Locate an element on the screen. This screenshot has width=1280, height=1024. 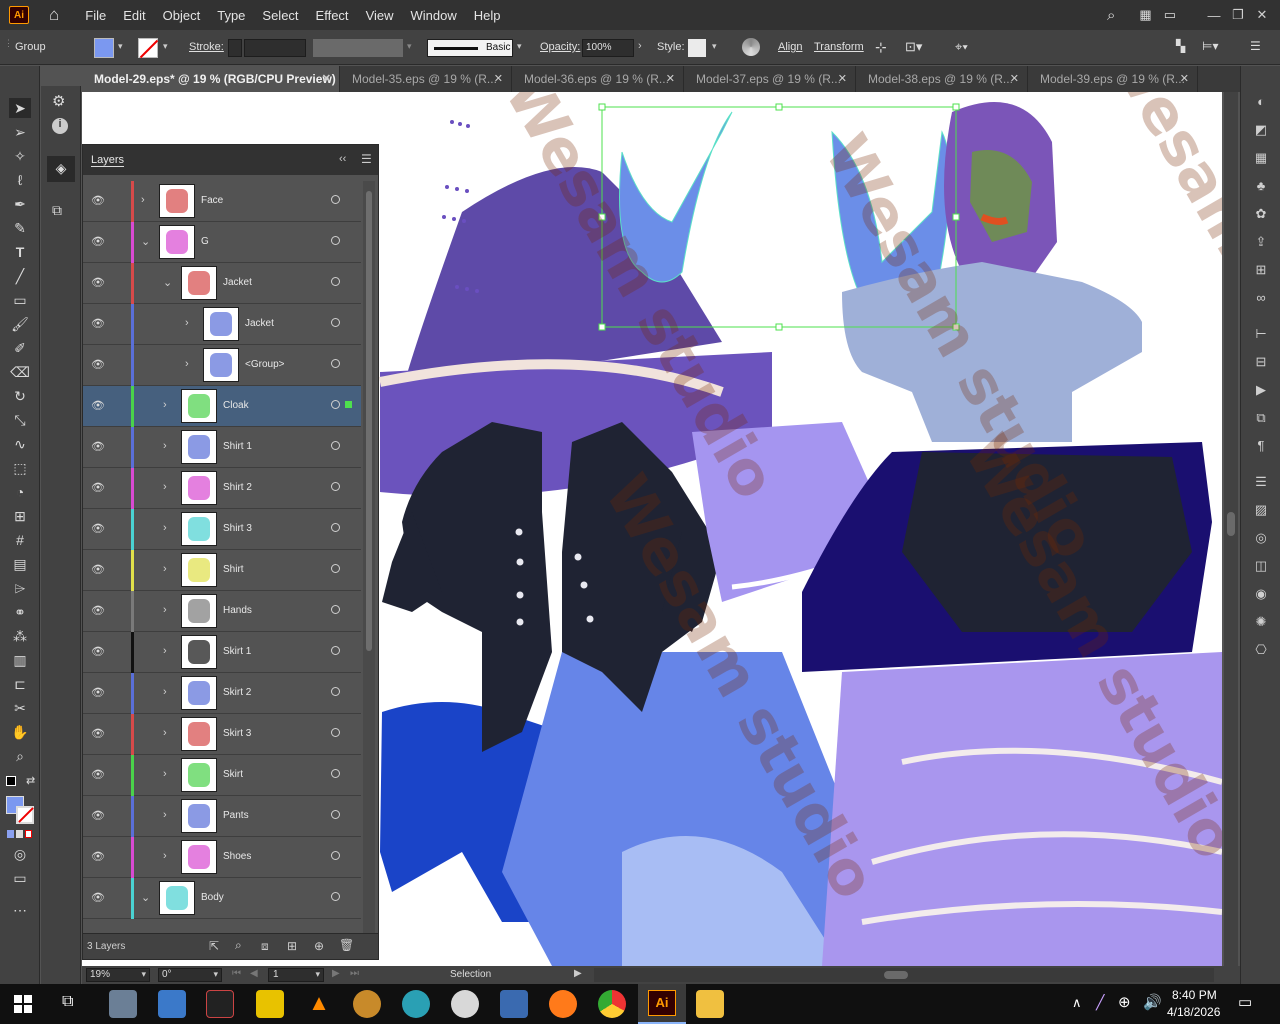
shaper-tool-icon: ✐ is located at coordinates (20, 348).